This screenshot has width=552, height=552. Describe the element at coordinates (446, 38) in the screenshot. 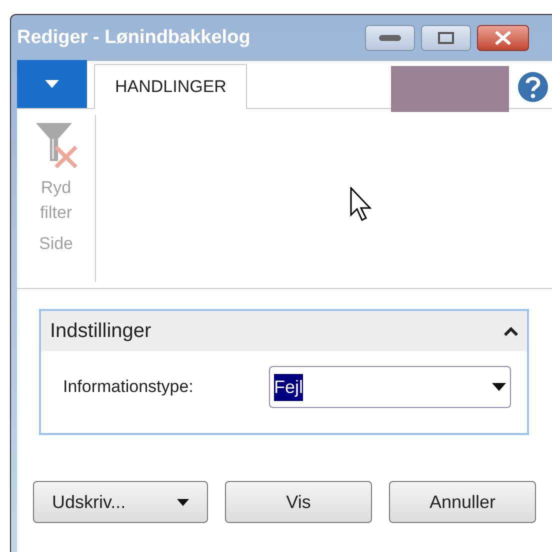

I see `maximize-button` at that location.